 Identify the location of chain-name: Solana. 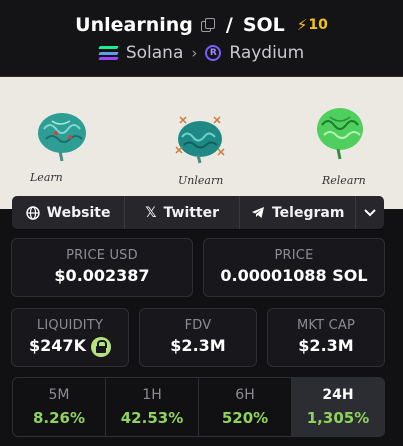
(155, 53).